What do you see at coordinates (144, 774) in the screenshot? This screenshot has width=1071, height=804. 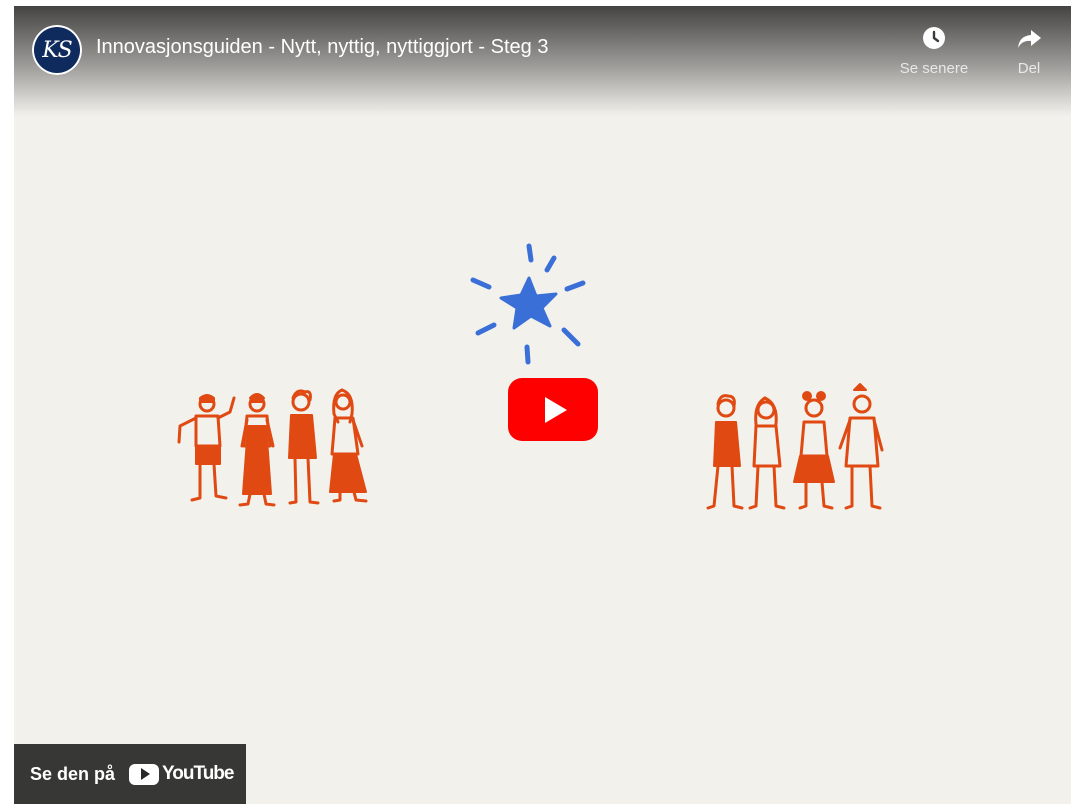 I see `youtube-play-icon` at bounding box center [144, 774].